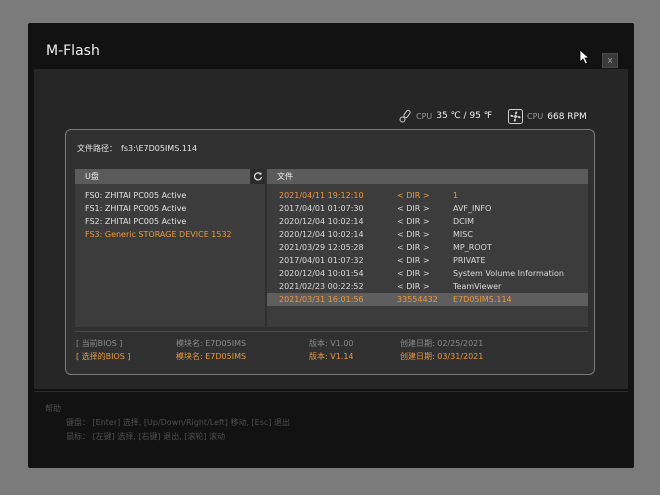  I want to click on drive-item: FS0: ZHITAI PC005 Active, so click(170, 195).